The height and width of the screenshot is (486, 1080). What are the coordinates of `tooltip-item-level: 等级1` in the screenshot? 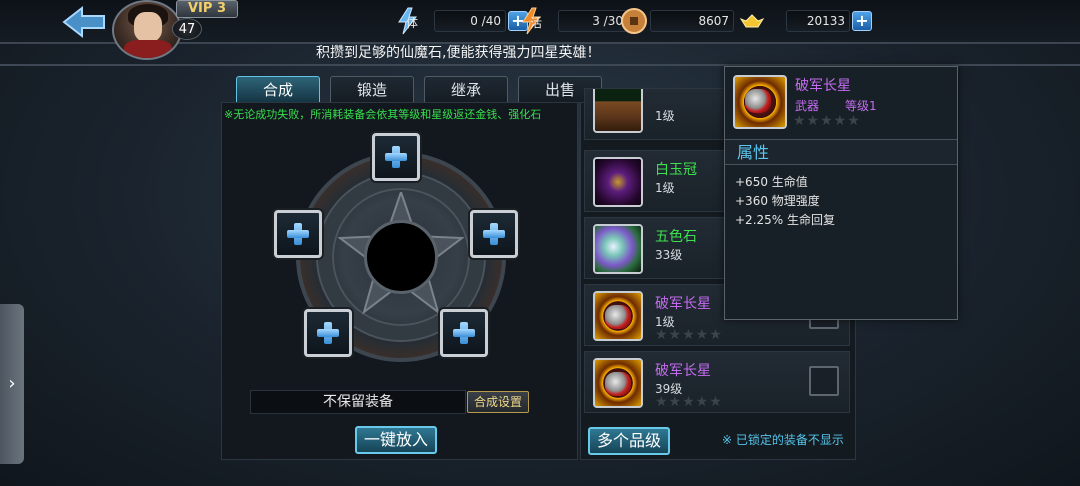 It's located at (861, 106).